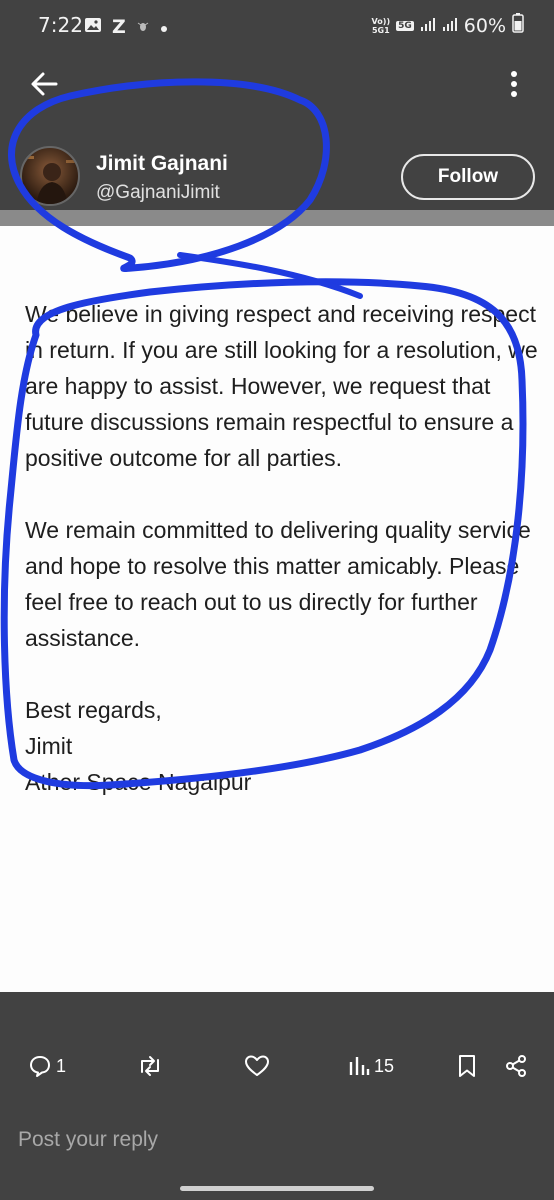 The height and width of the screenshot is (1200, 554). I want to click on bug-icon, so click(143, 27).